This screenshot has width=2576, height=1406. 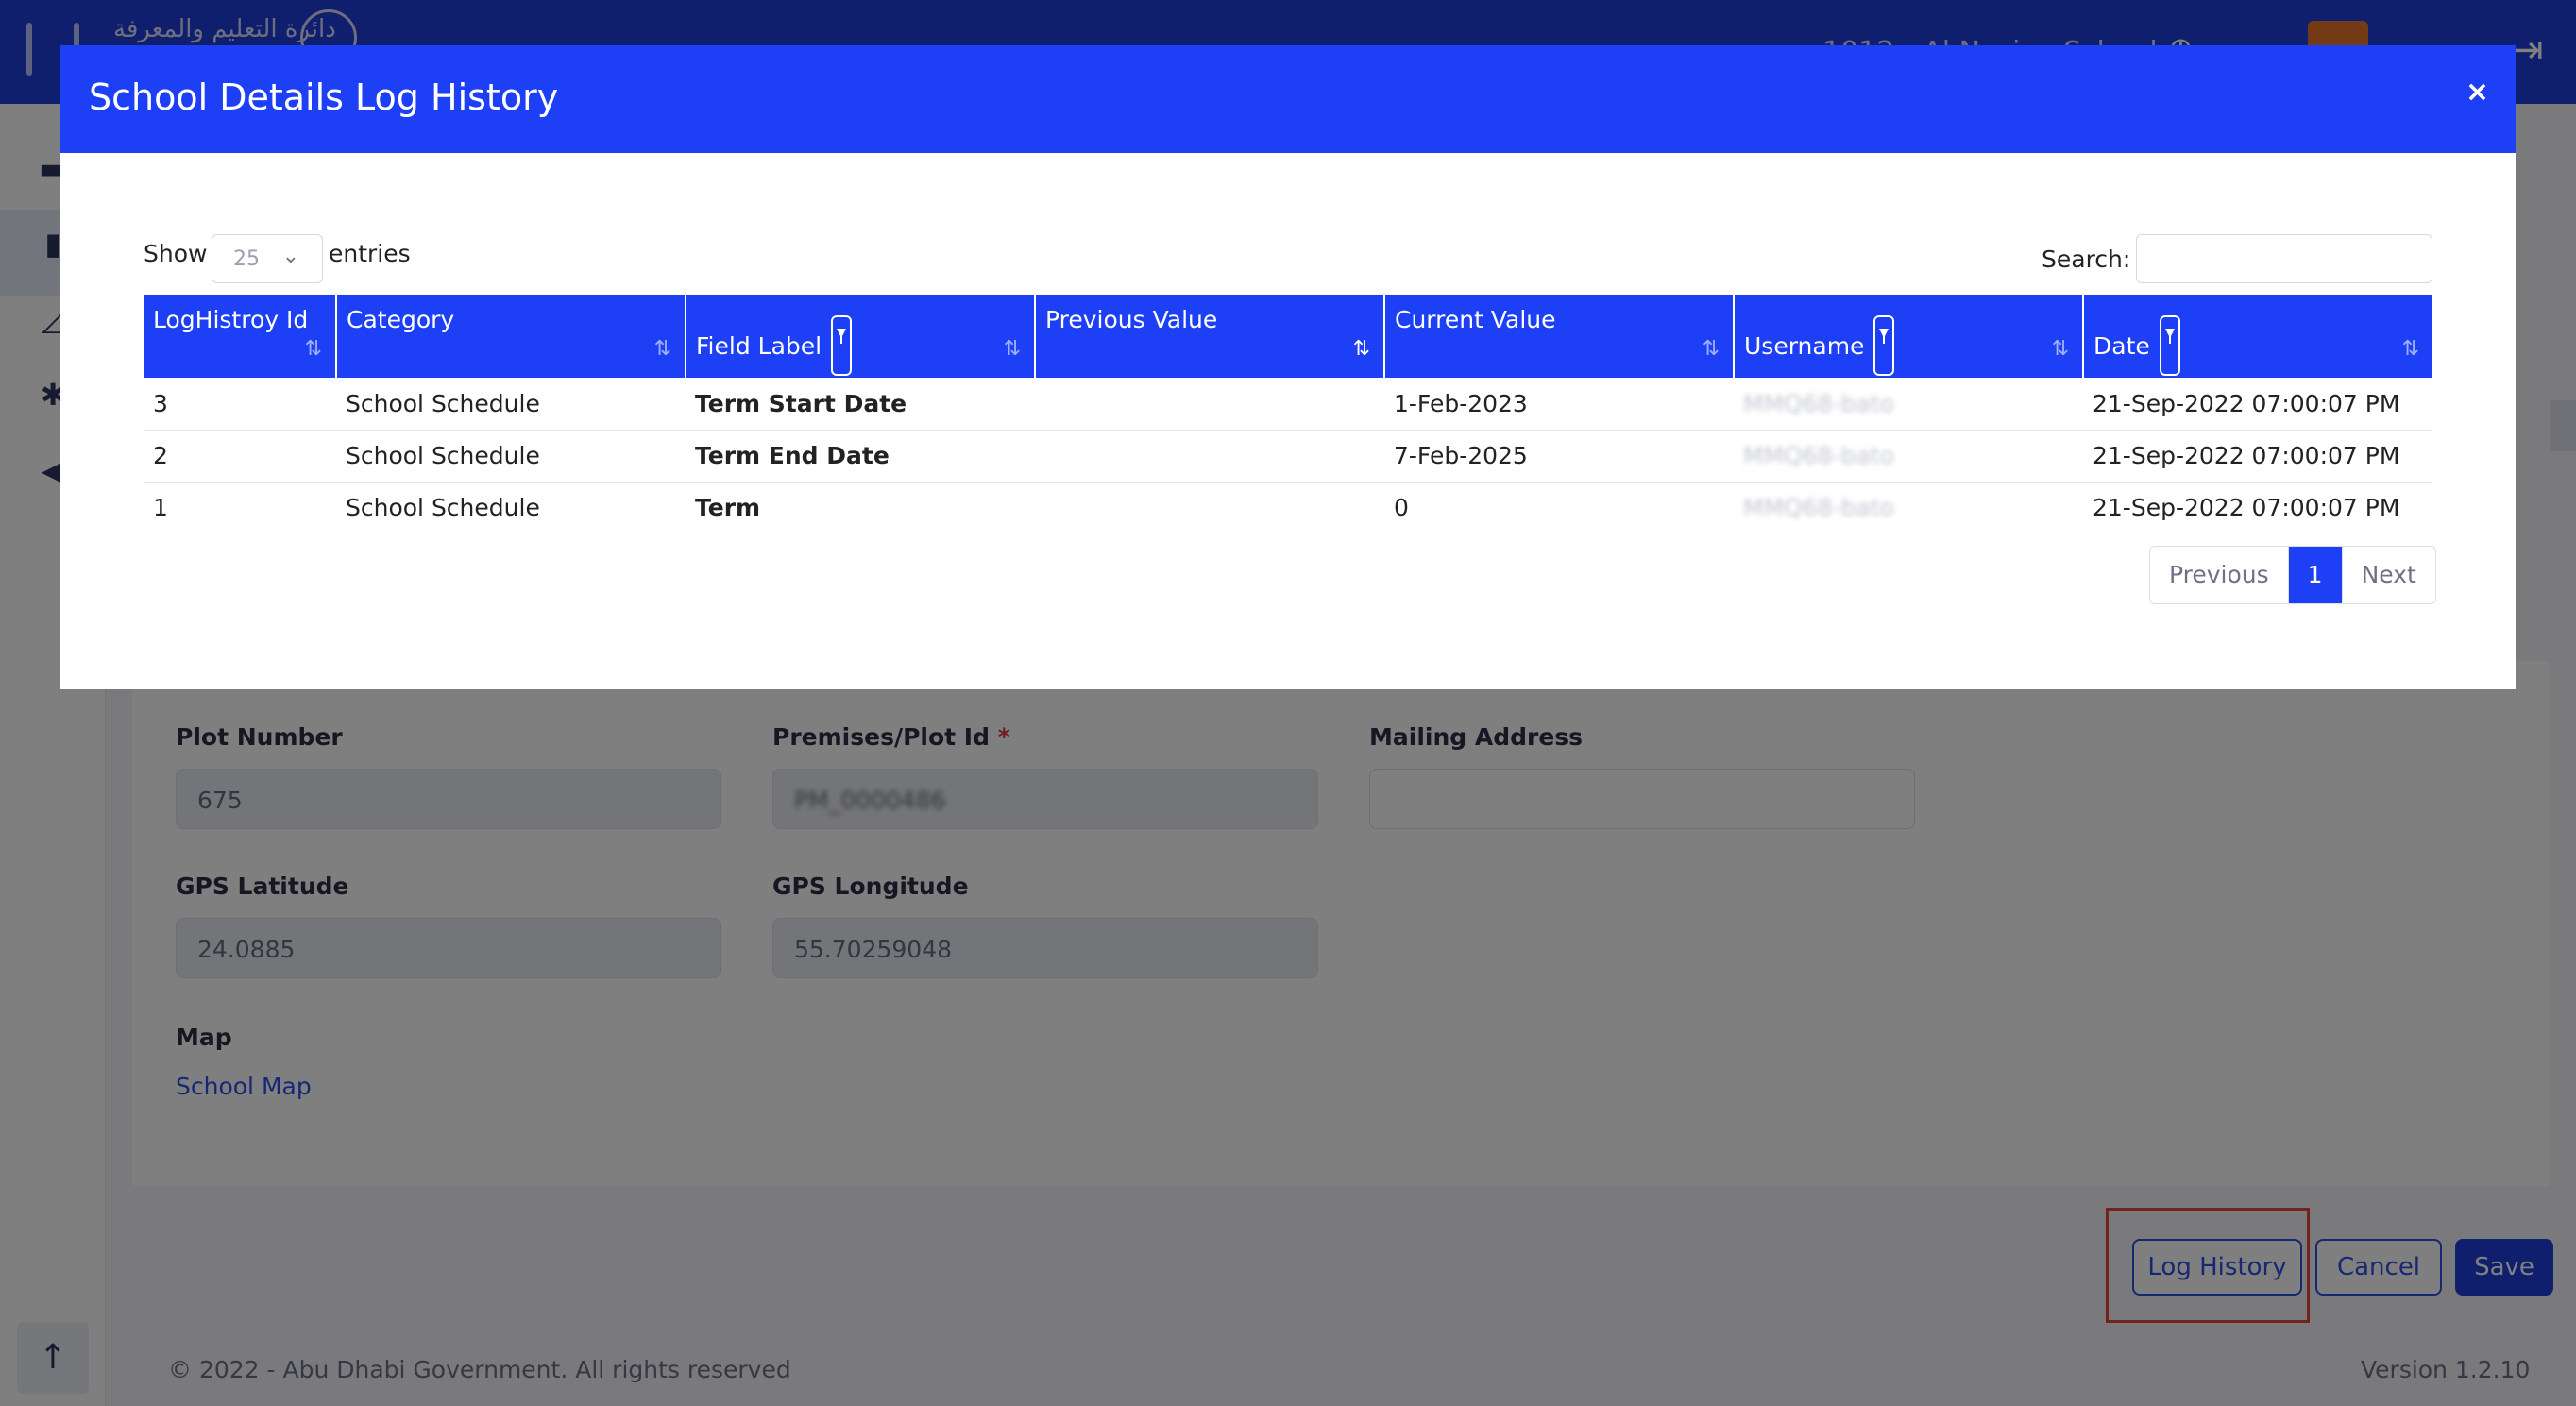 I want to click on cell-current-value: 1-Feb-2023, so click(x=1559, y=404).